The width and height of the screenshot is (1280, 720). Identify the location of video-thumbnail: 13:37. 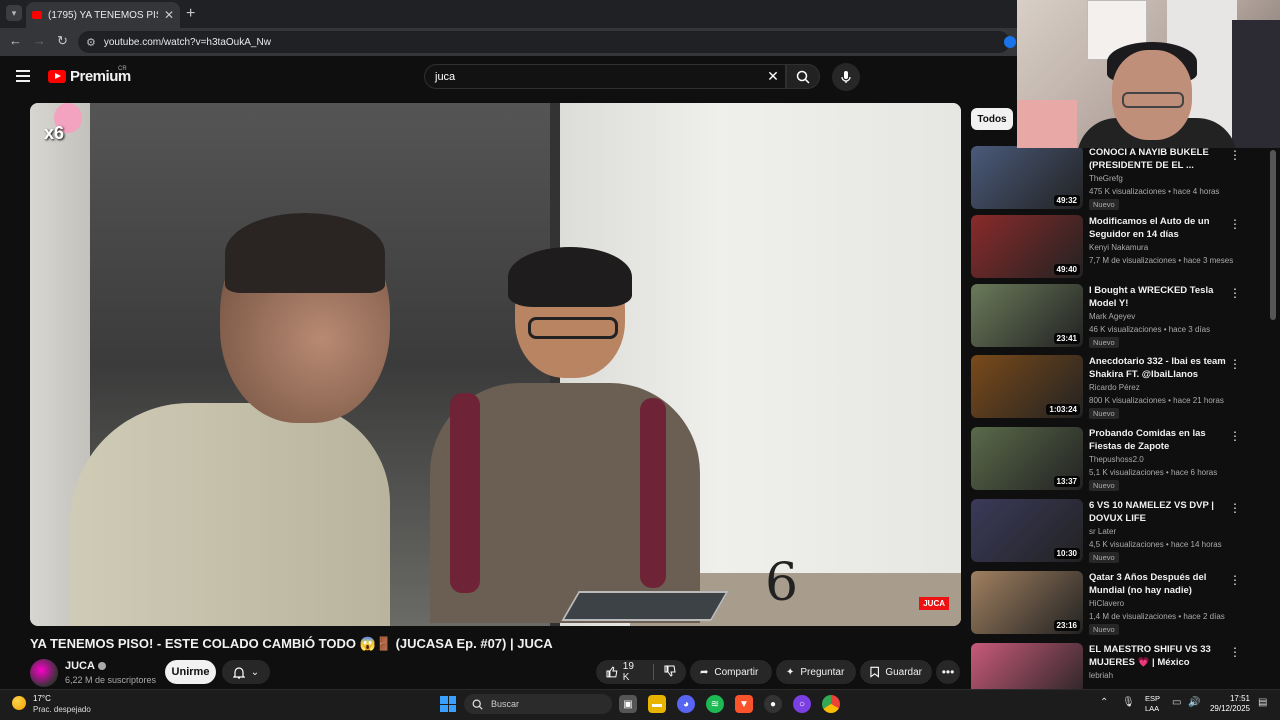
(1027, 458).